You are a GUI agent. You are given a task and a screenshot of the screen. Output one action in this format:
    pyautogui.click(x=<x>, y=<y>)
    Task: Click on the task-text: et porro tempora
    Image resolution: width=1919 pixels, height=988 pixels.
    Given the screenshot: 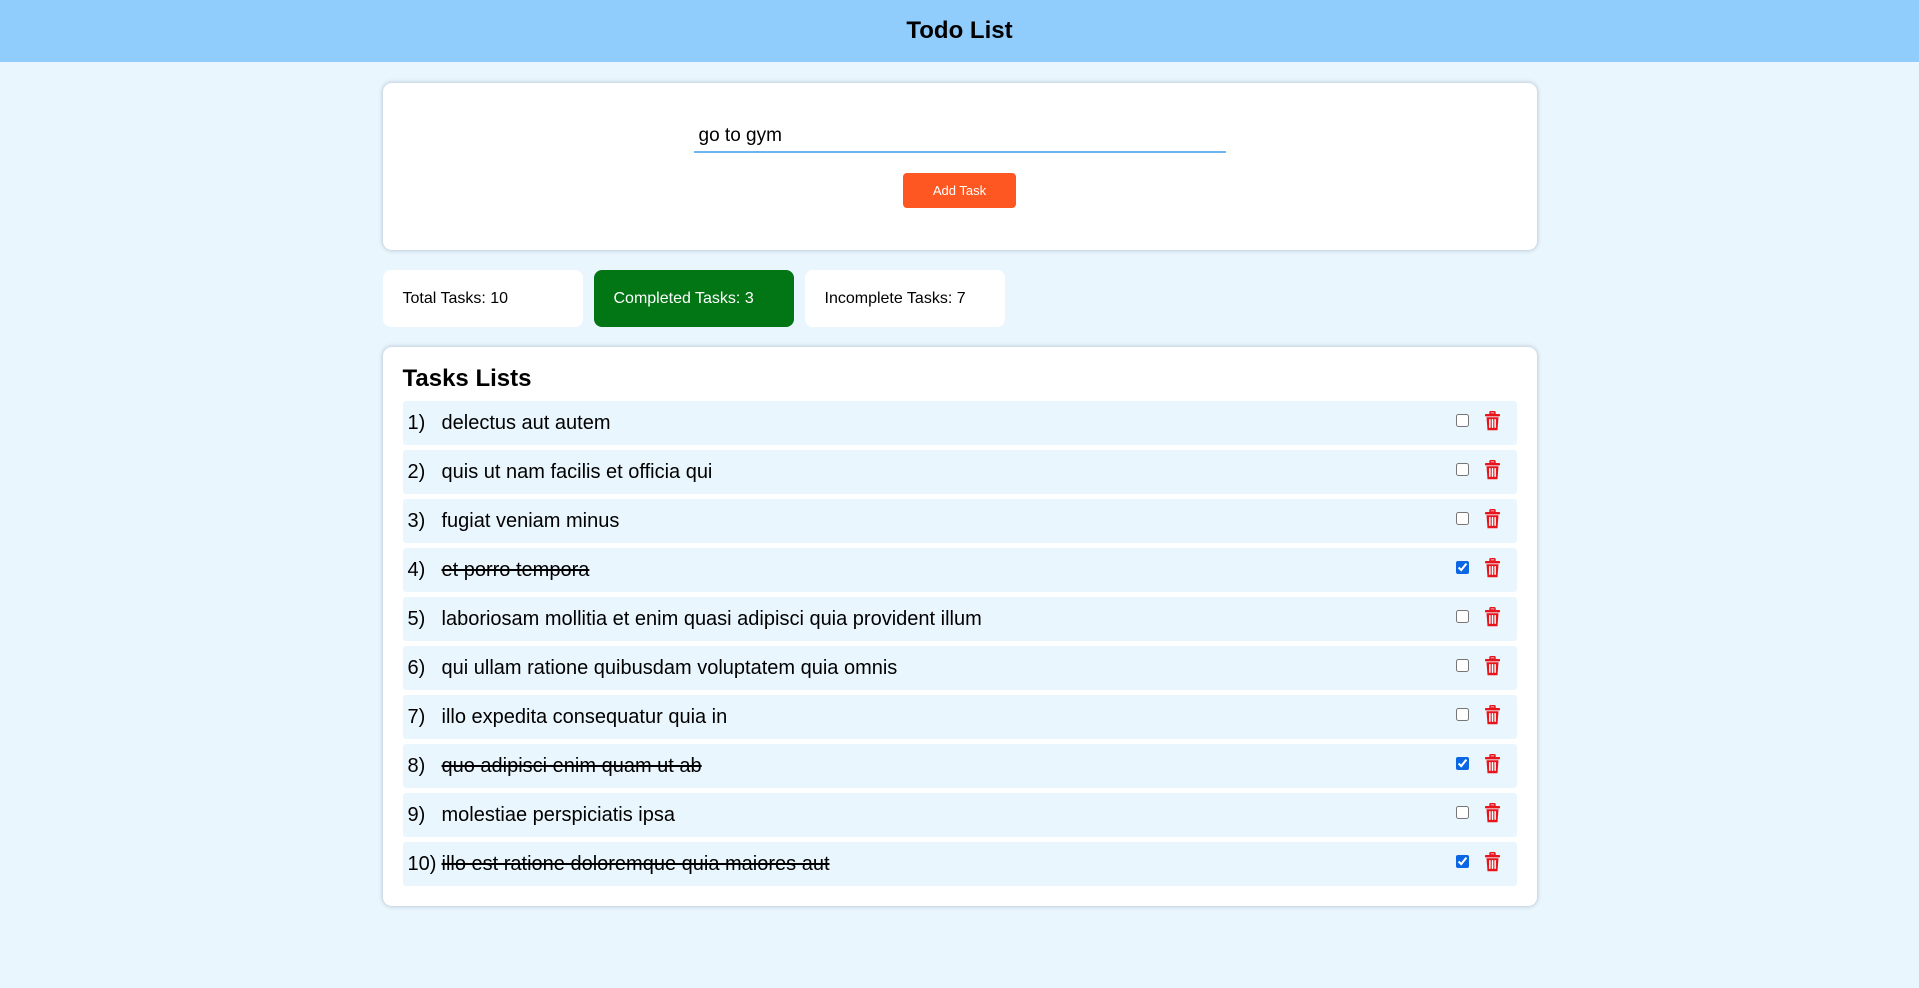 What is the action you would take?
    pyautogui.click(x=515, y=569)
    